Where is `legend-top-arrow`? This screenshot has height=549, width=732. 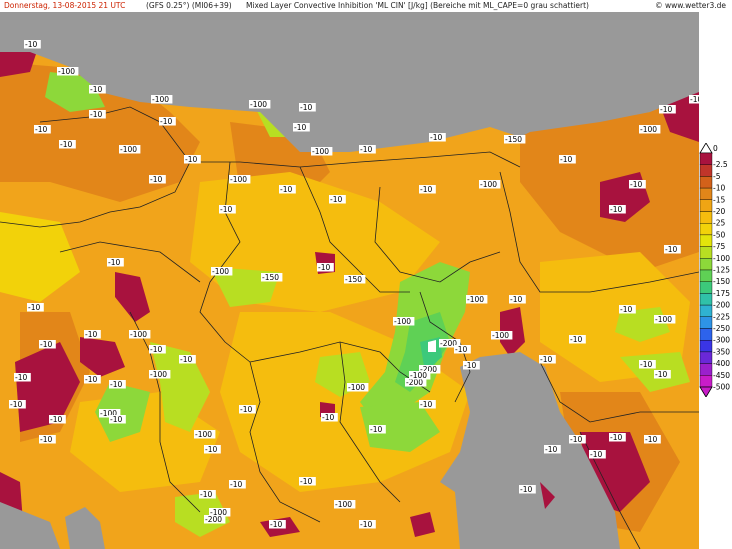
legend-top-arrow is located at coordinates (706, 148).